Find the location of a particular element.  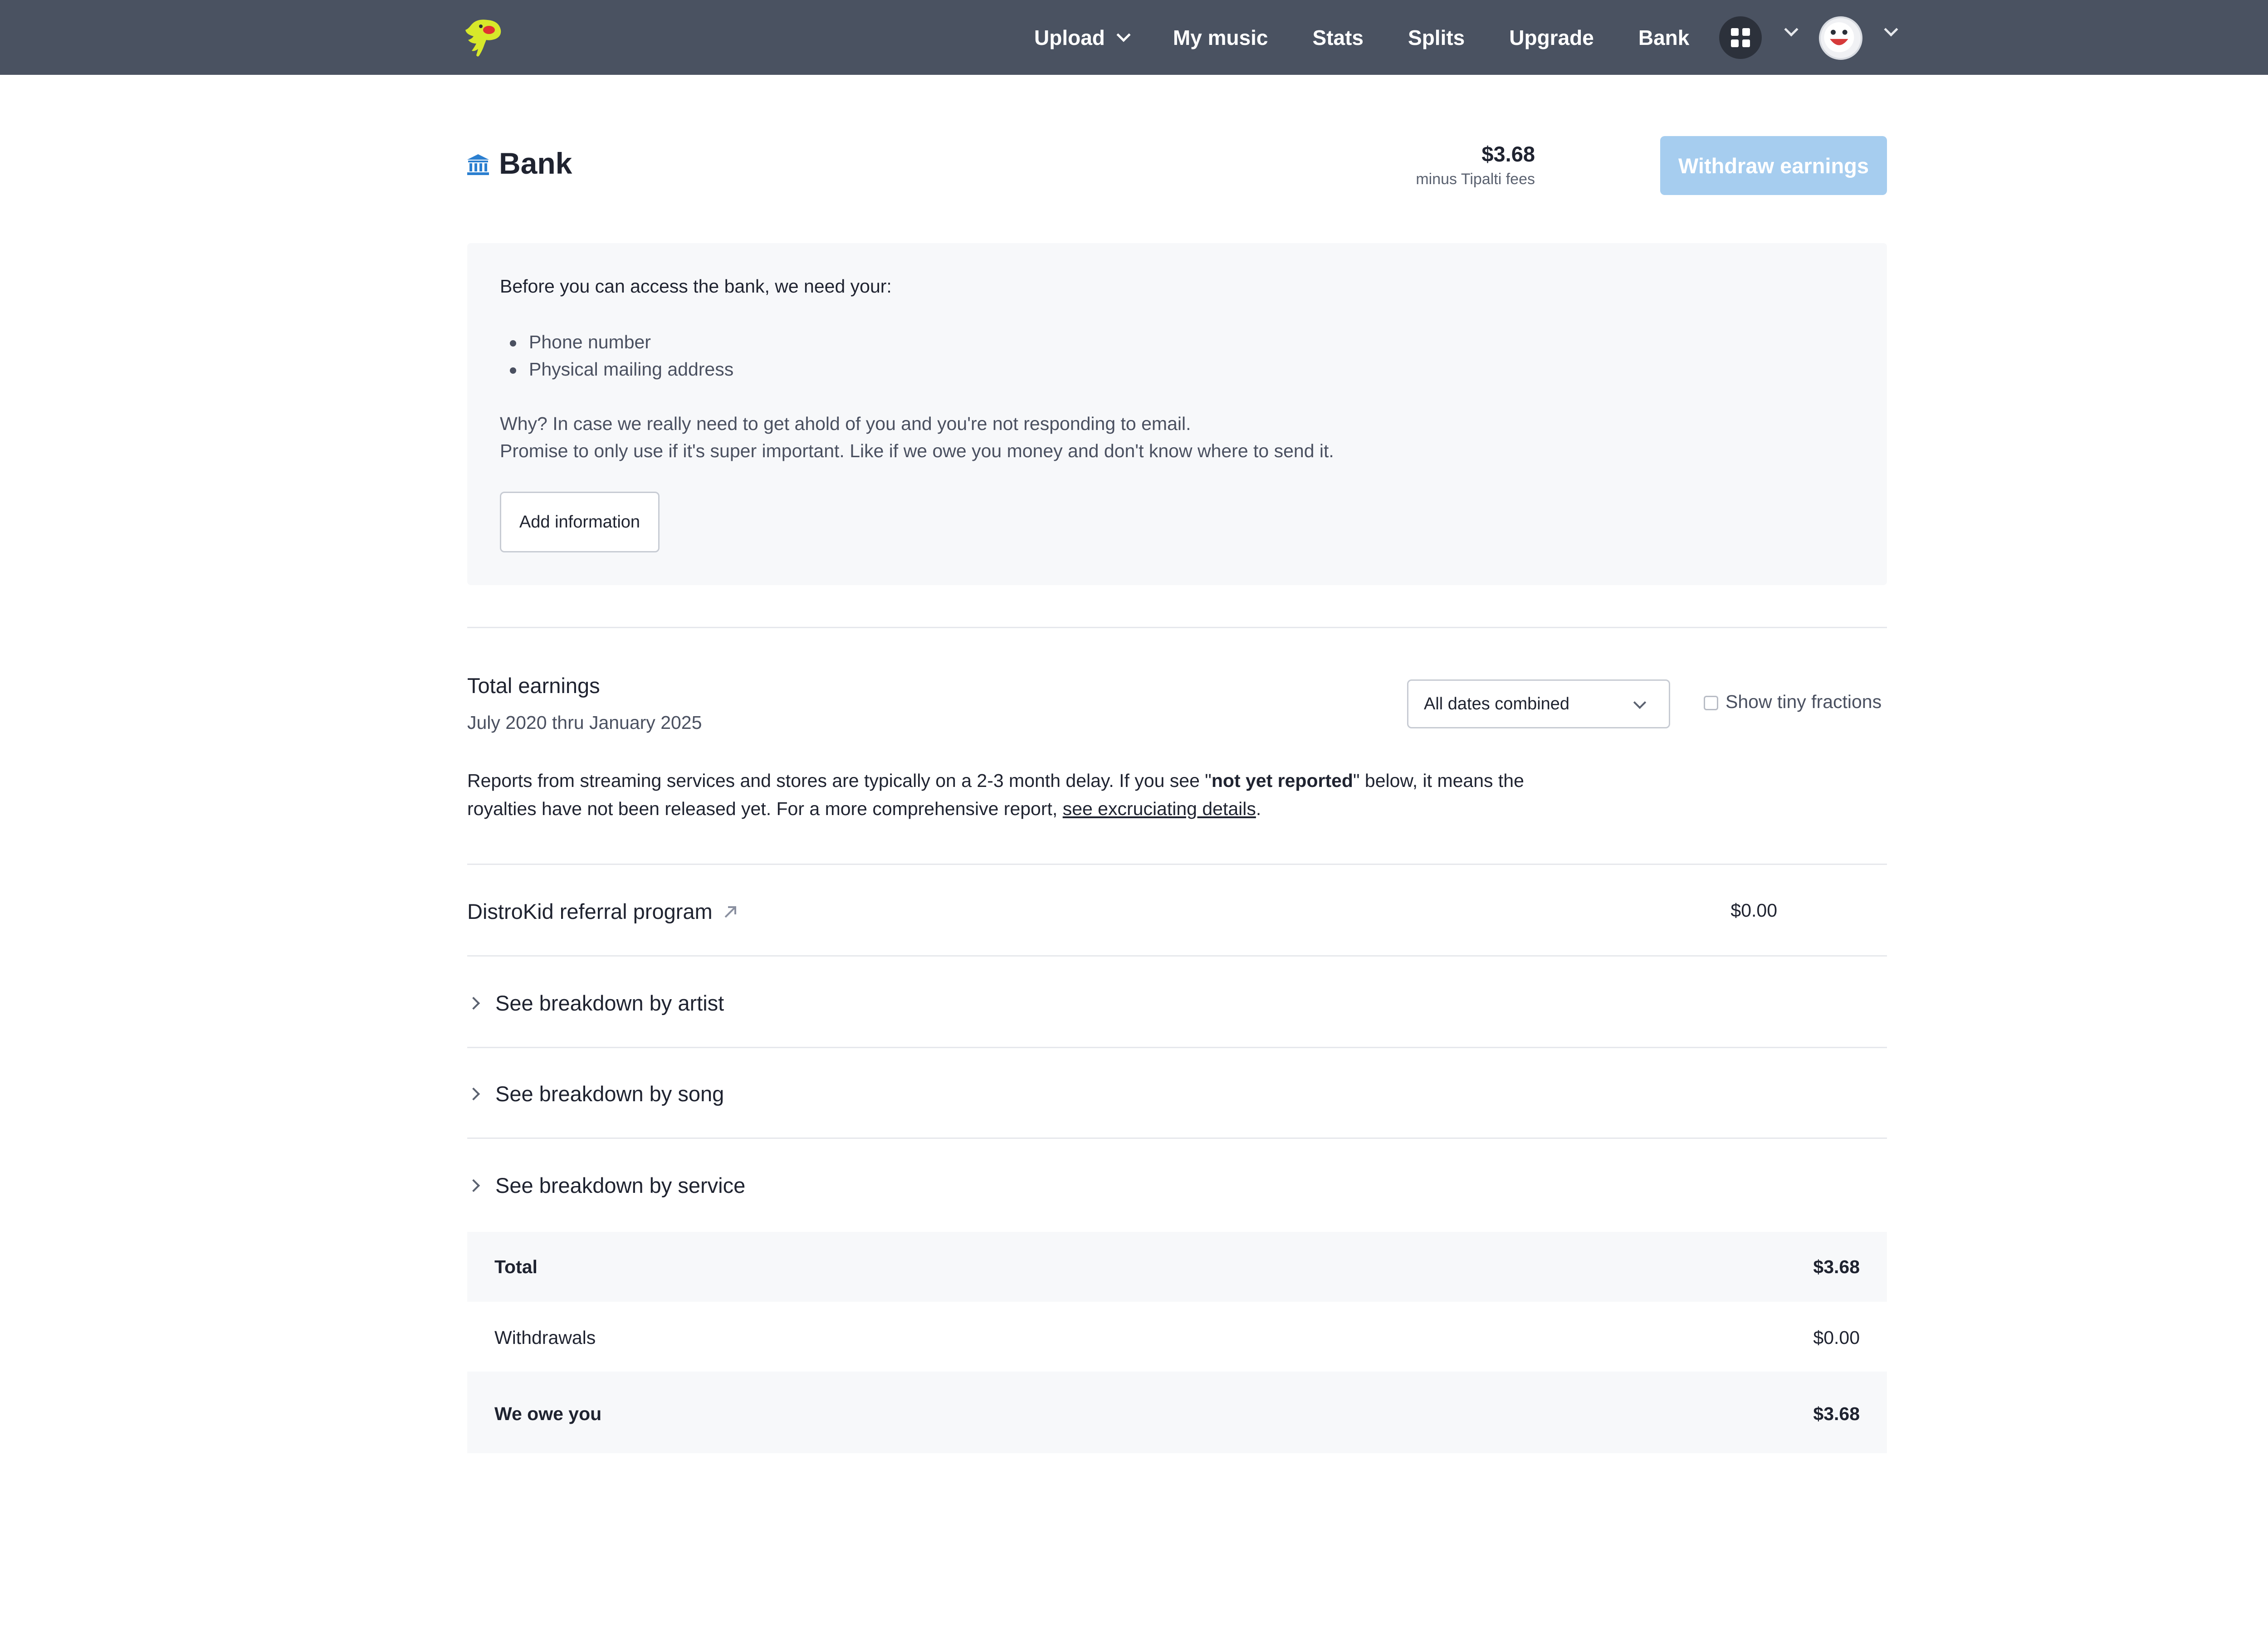

list-item: Physical mailing address is located at coordinates (617, 369).